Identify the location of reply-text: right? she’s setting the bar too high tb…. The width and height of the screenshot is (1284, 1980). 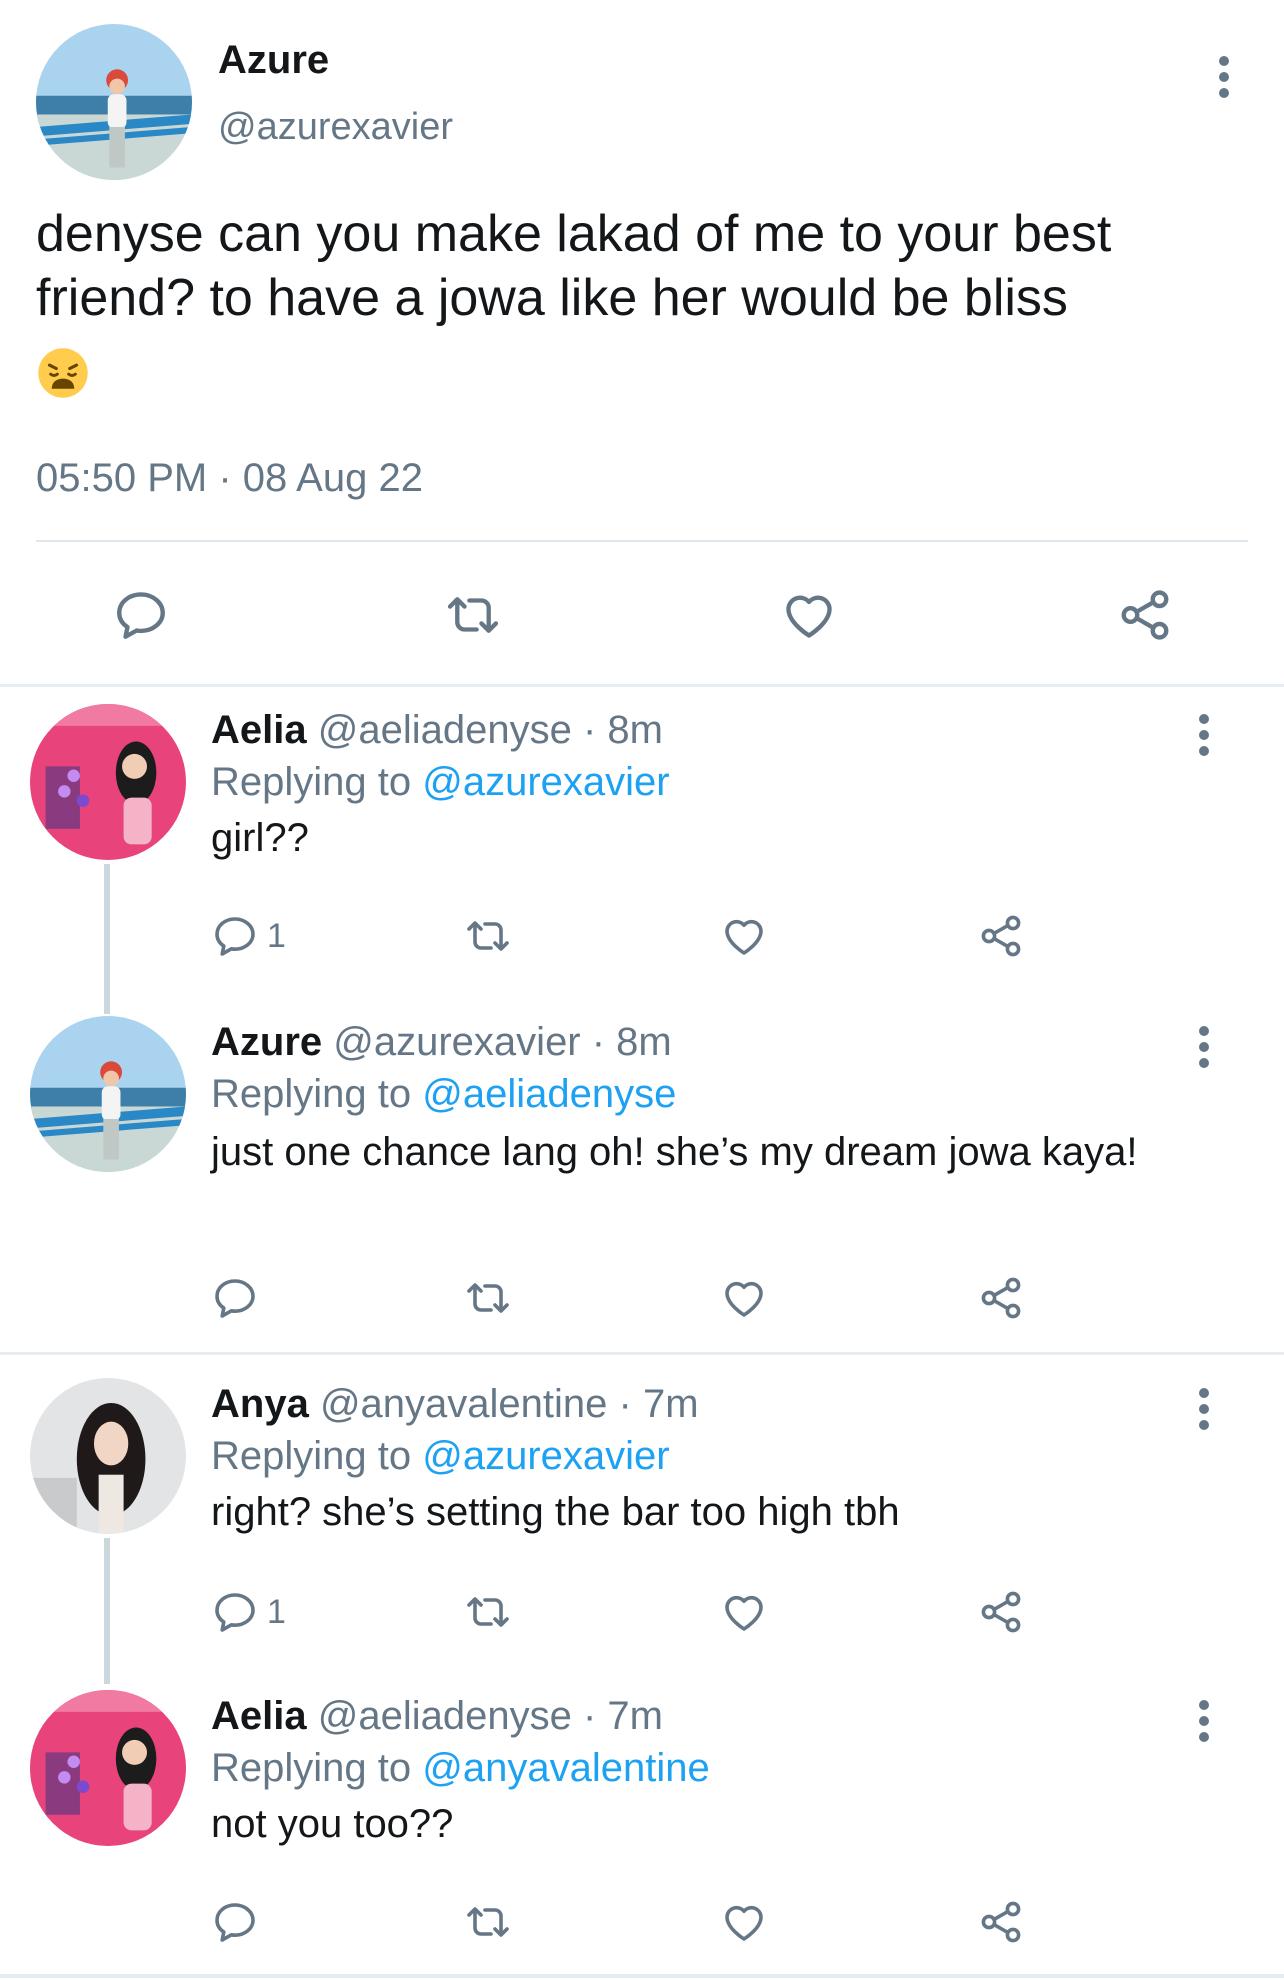
(555, 1512).